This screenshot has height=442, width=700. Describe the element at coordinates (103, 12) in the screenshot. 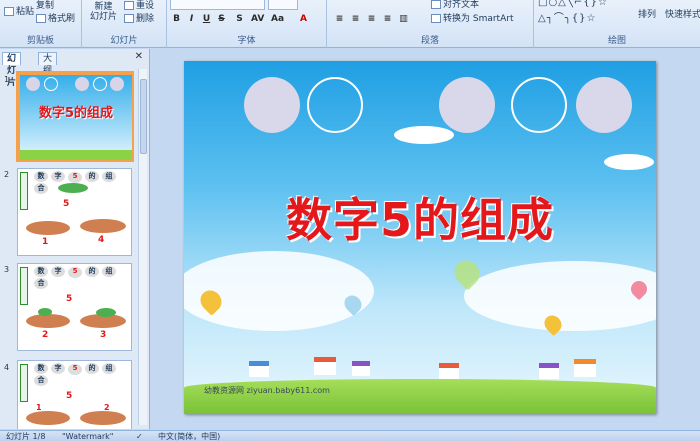

I see `new-slide-button: 新建 幻灯片` at that location.